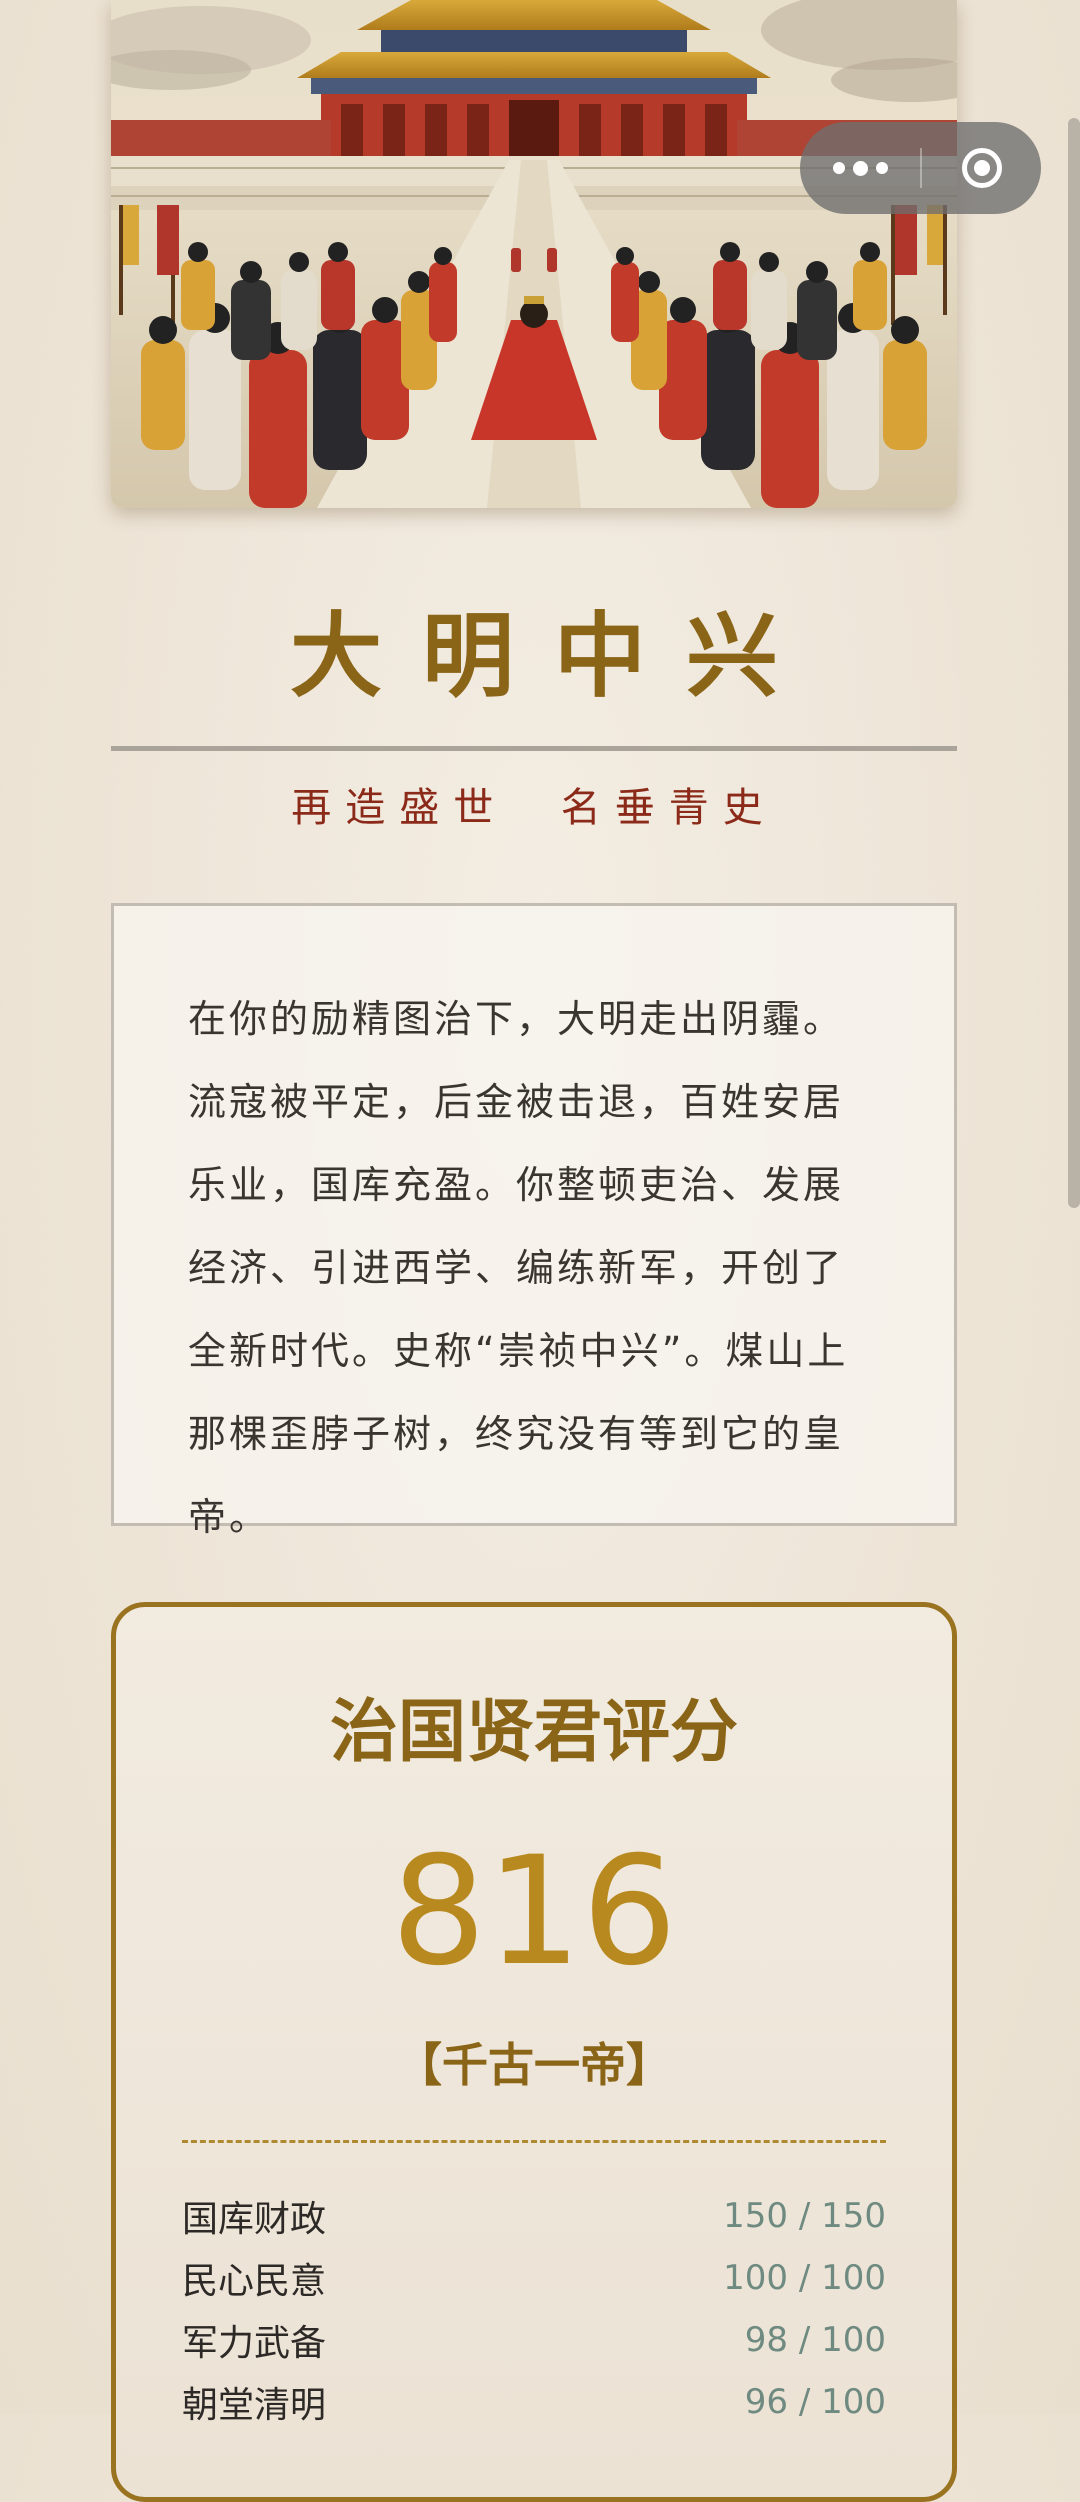 This screenshot has height=2502, width=1080. What do you see at coordinates (1074, 663) in the screenshot?
I see `scrollbar-thumb` at bounding box center [1074, 663].